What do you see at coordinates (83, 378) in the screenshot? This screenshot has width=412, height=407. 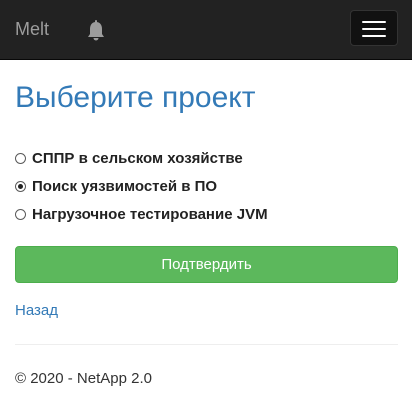 I see `footer-copyright: © 2020 - NetApp 2.0` at bounding box center [83, 378].